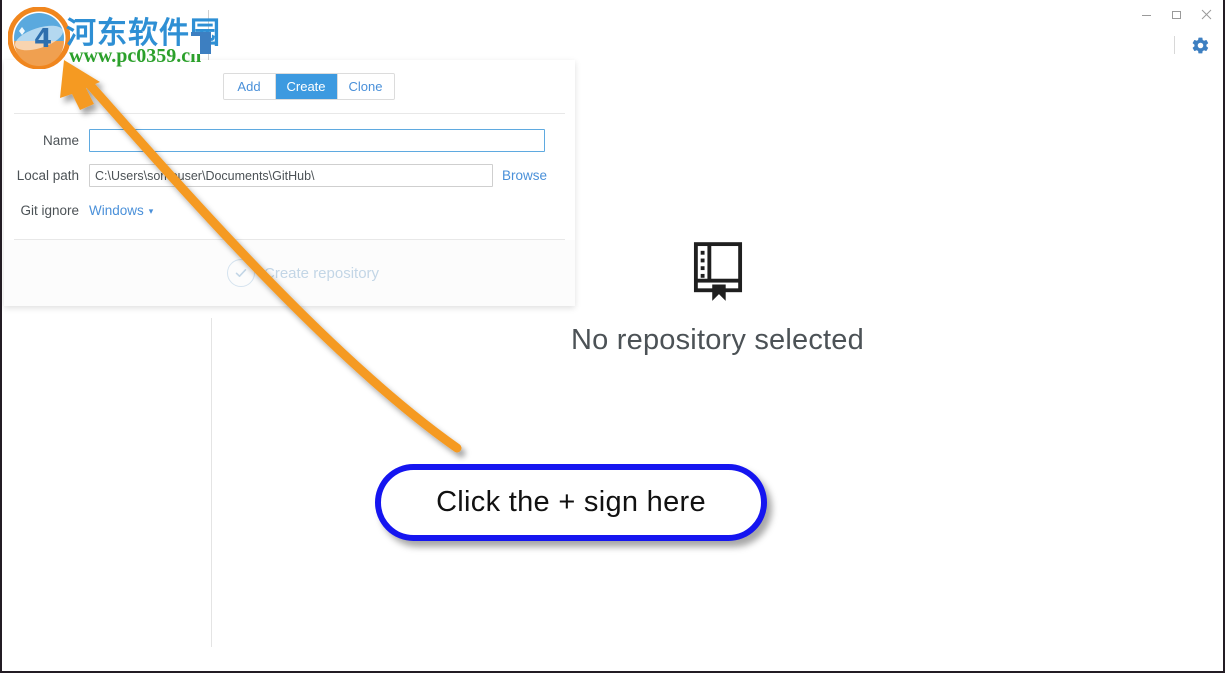  I want to click on repo-book-icon, so click(717, 271).